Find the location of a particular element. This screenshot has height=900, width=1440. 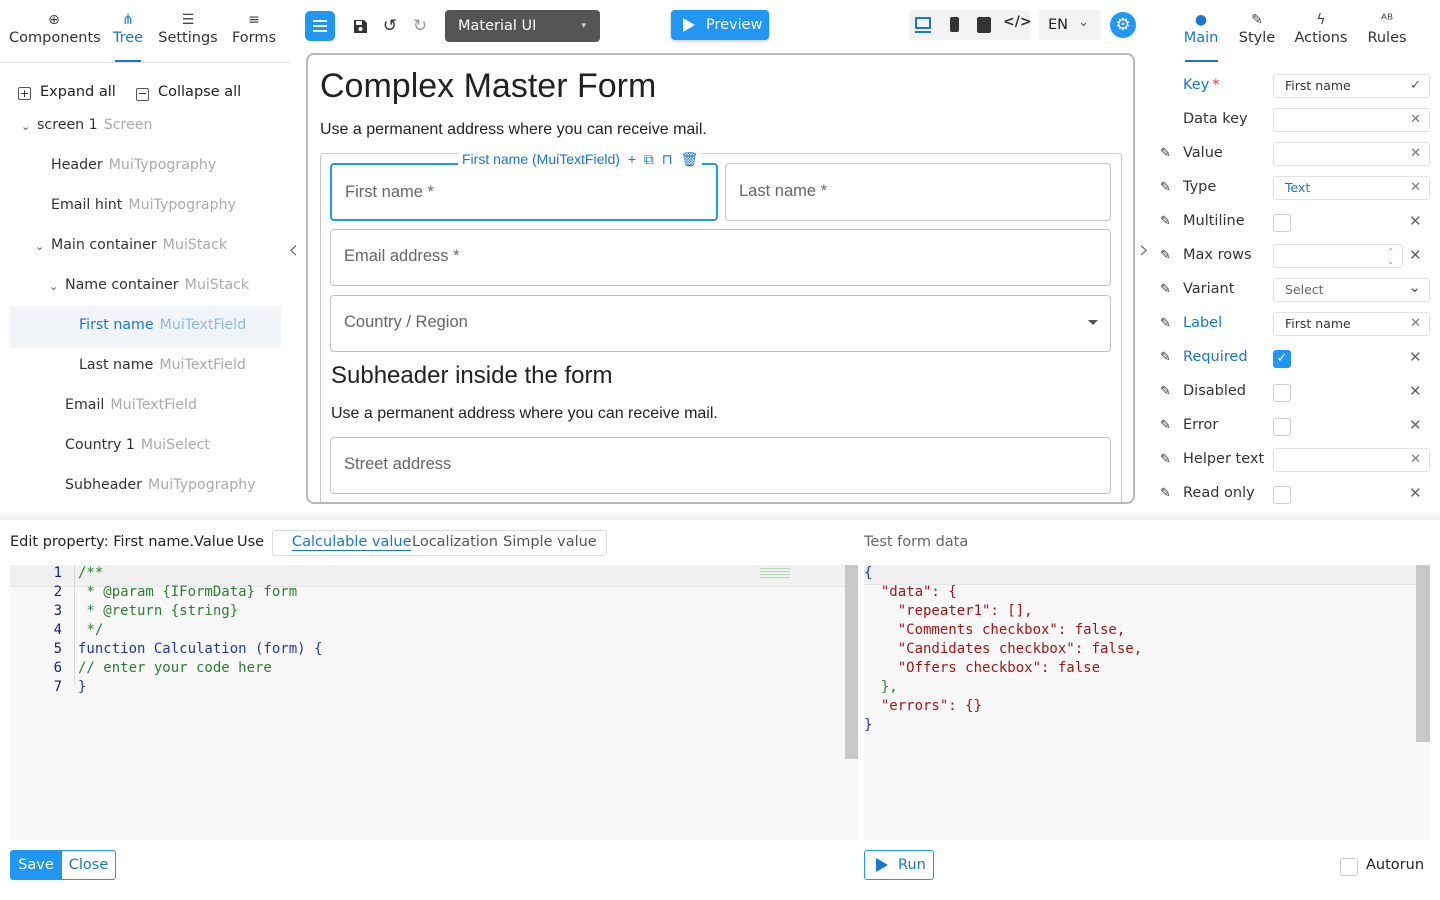

code-line: */ is located at coordinates (91, 630).